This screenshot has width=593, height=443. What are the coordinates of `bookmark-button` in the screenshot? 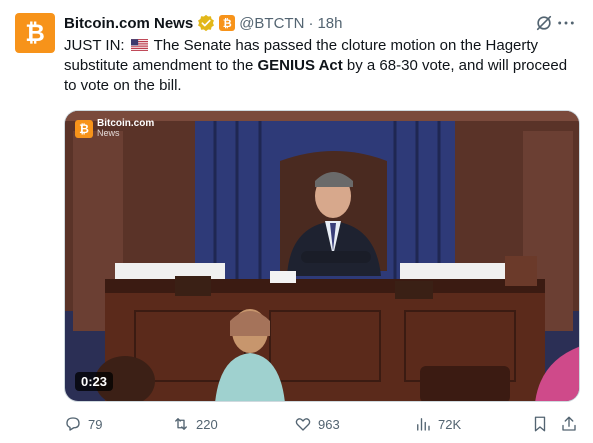 It's located at (543, 424).